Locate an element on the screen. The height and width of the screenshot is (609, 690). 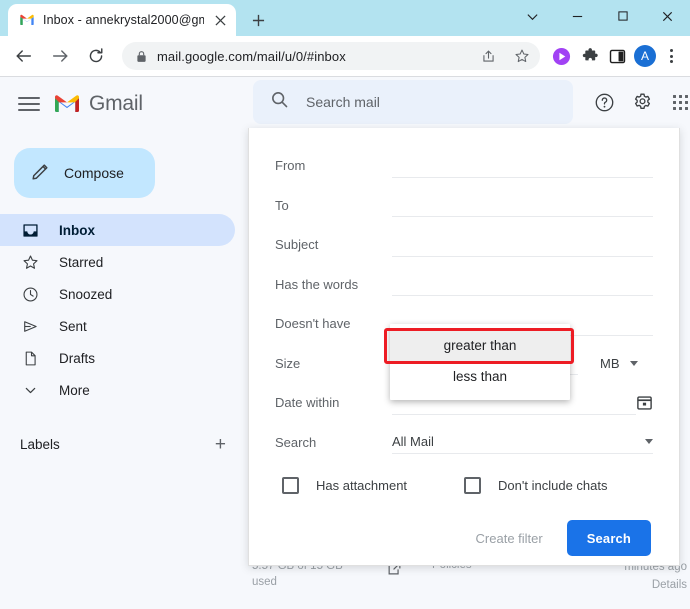
size-option-greater-than: greater than is located at coordinates (480, 345).